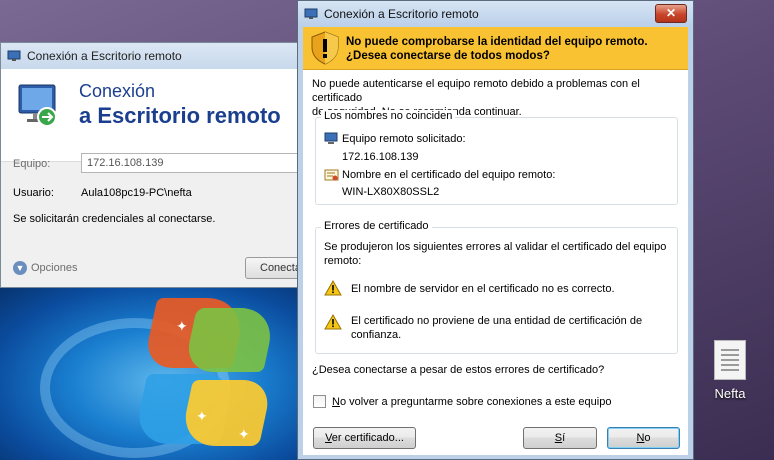  Describe the element at coordinates (54, 267) in the screenshot. I see `options-label: Opciones` at that location.